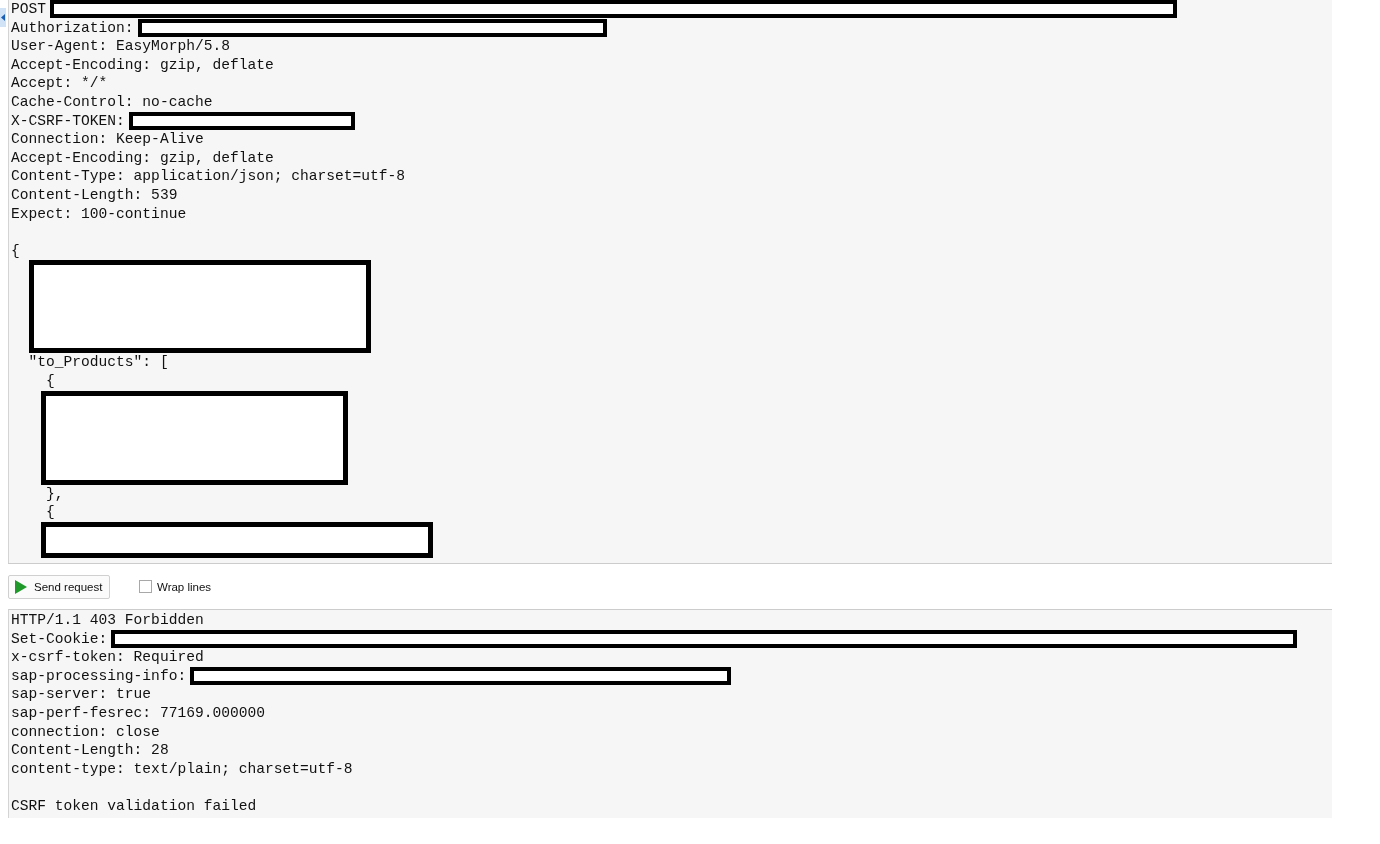 The width and height of the screenshot is (1380, 844). I want to click on line-label: X-CSRF-TOKEN:, so click(68, 121).